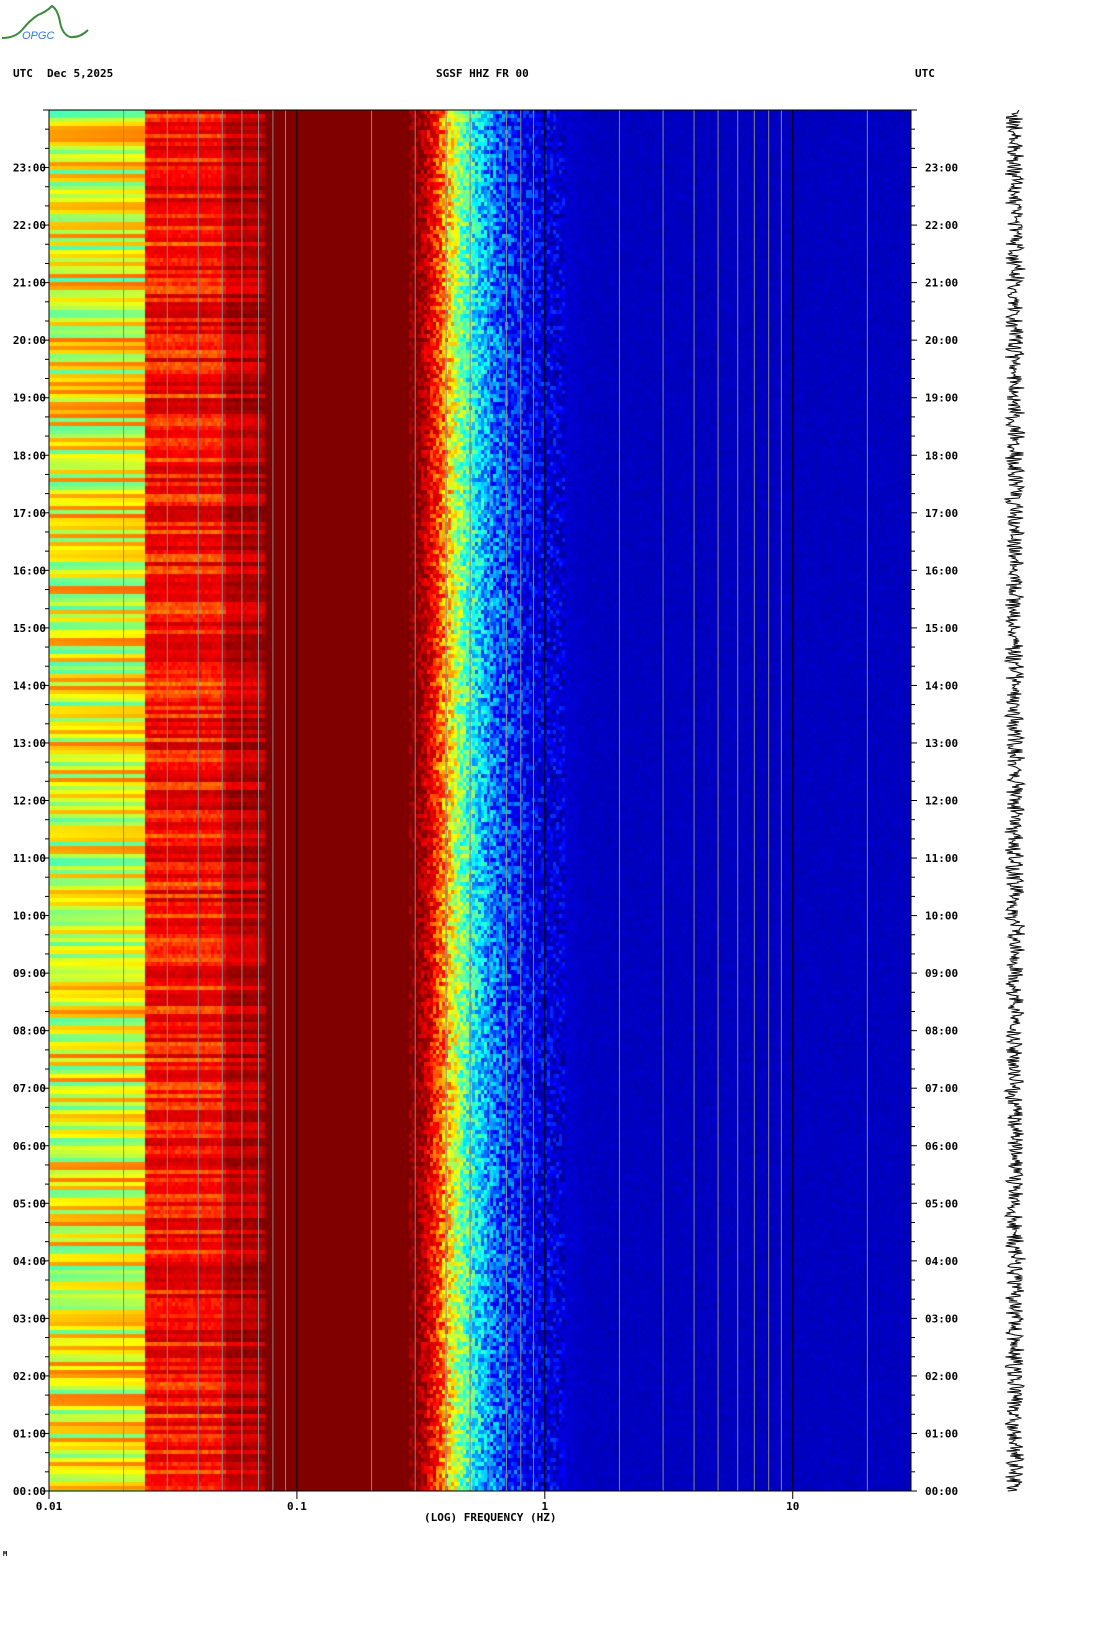 This screenshot has width=1102, height=1634. I want to click on y-tick-label-left: 05:00, so click(29, 1203).